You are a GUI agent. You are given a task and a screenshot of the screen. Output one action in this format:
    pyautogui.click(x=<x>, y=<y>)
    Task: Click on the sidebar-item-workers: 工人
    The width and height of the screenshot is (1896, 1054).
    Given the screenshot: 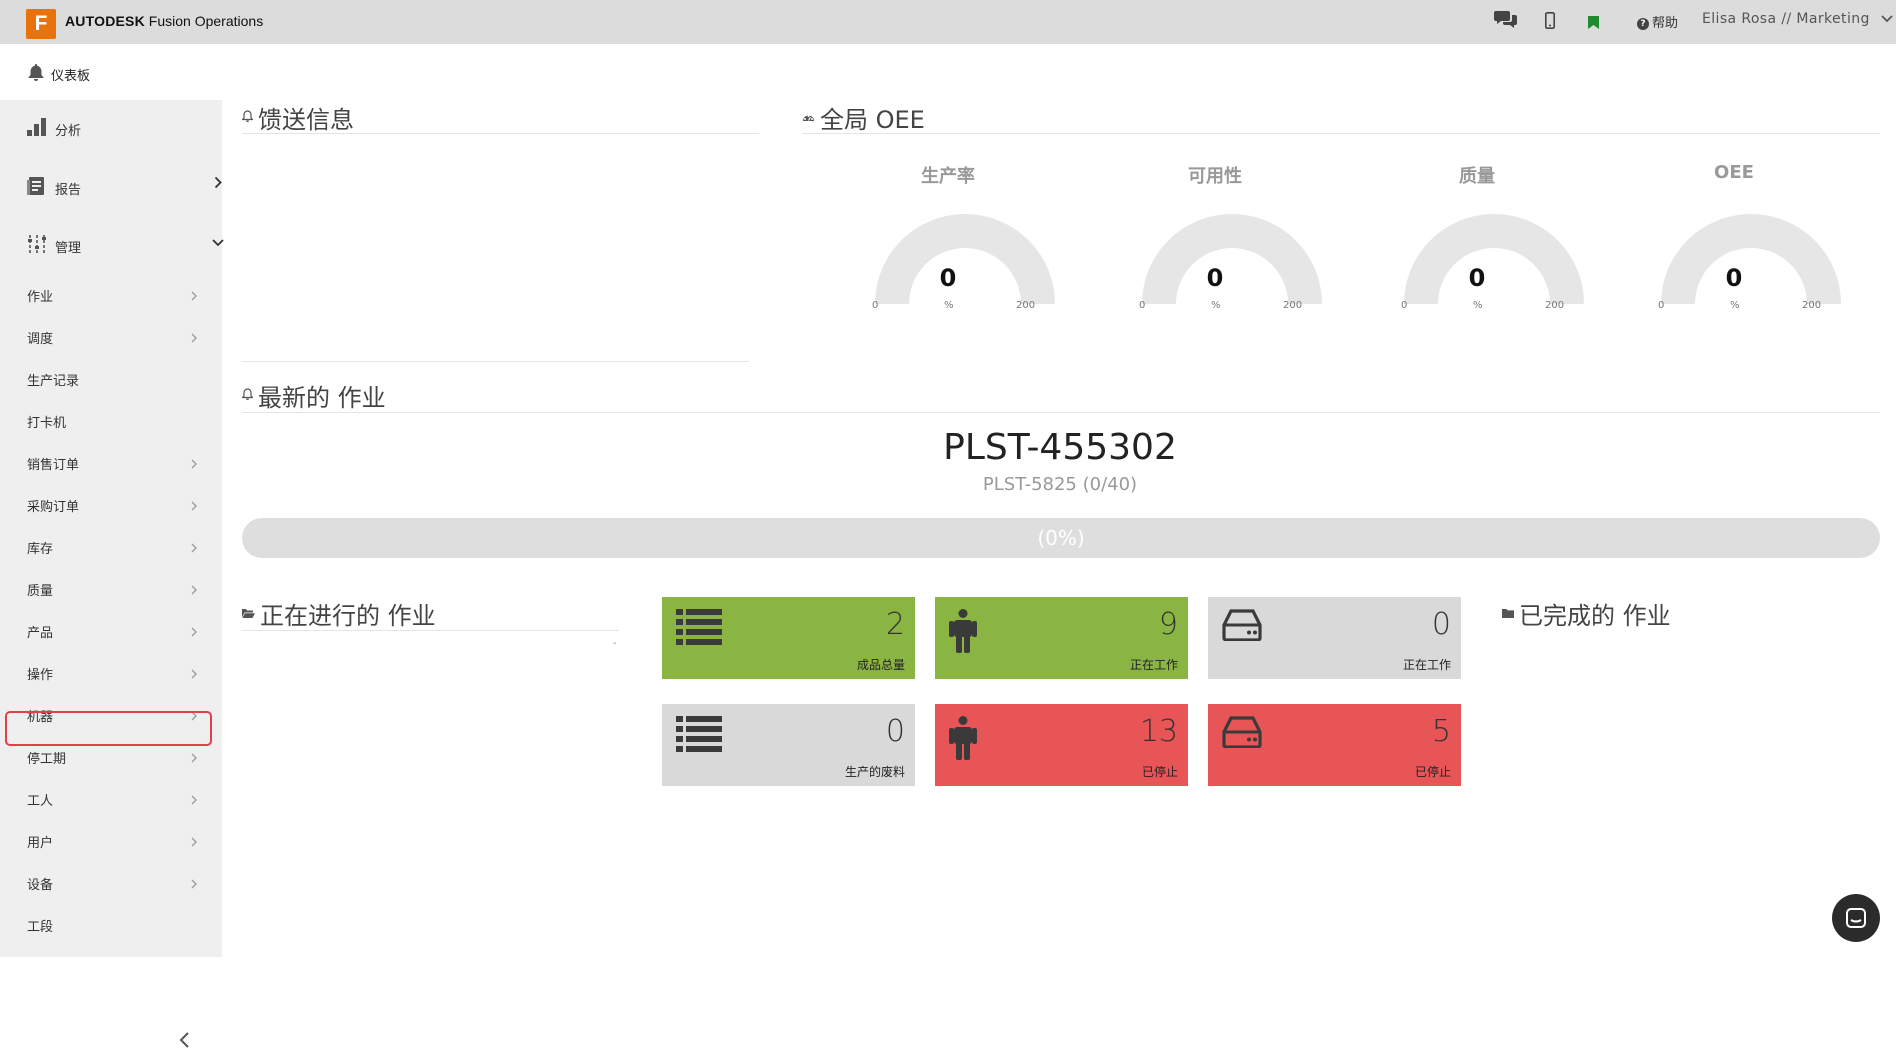 What is the action you would take?
    pyautogui.click(x=112, y=799)
    